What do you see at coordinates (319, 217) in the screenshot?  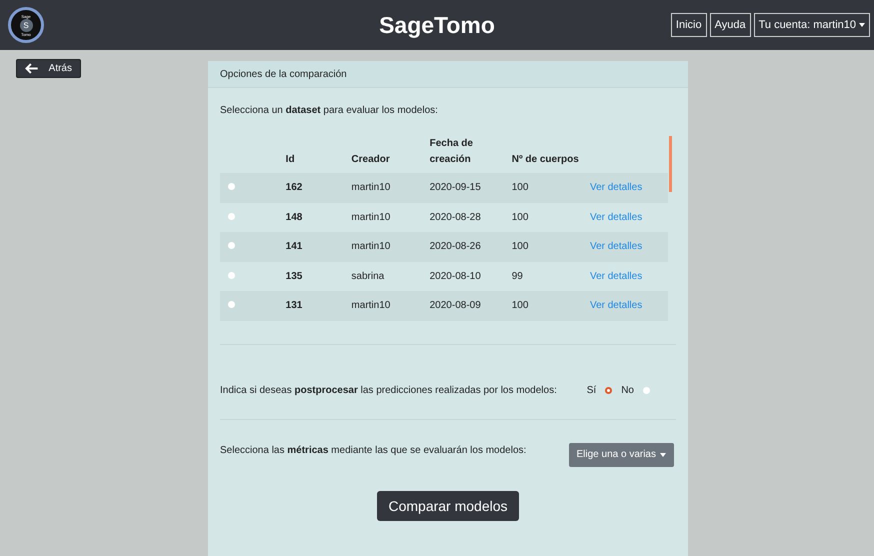 I see `table-cell: 148` at bounding box center [319, 217].